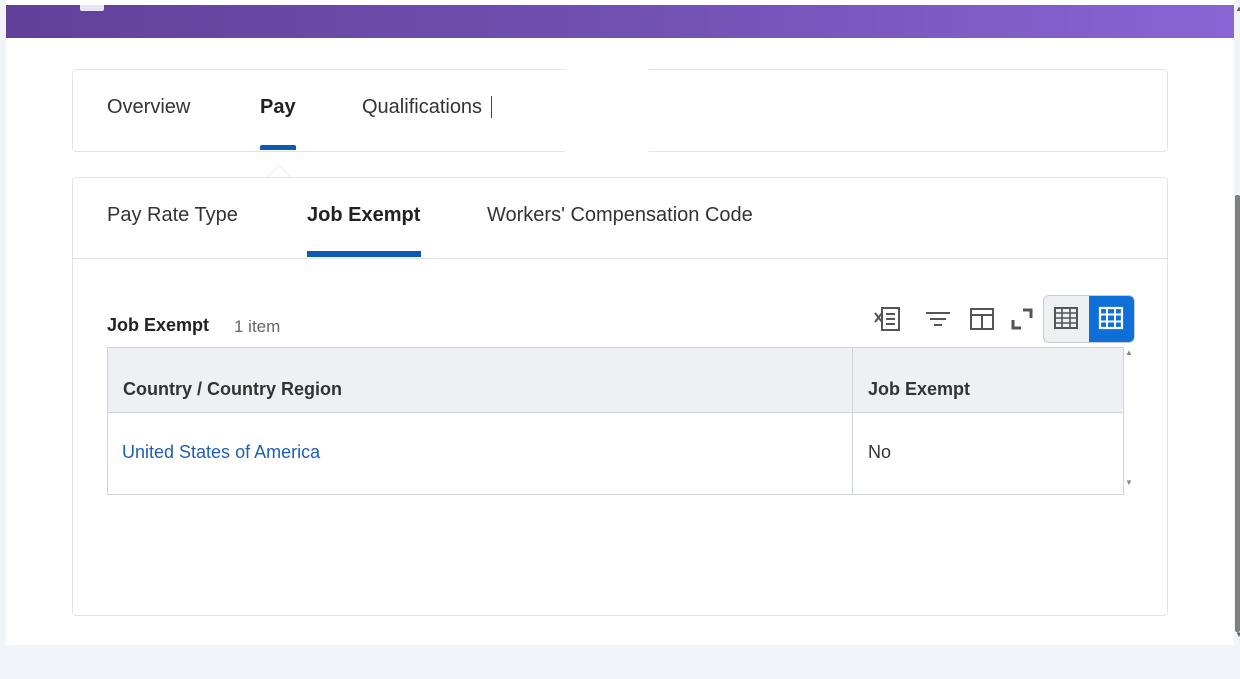 The image size is (1240, 679). I want to click on active-tab-indicator, so click(278, 147).